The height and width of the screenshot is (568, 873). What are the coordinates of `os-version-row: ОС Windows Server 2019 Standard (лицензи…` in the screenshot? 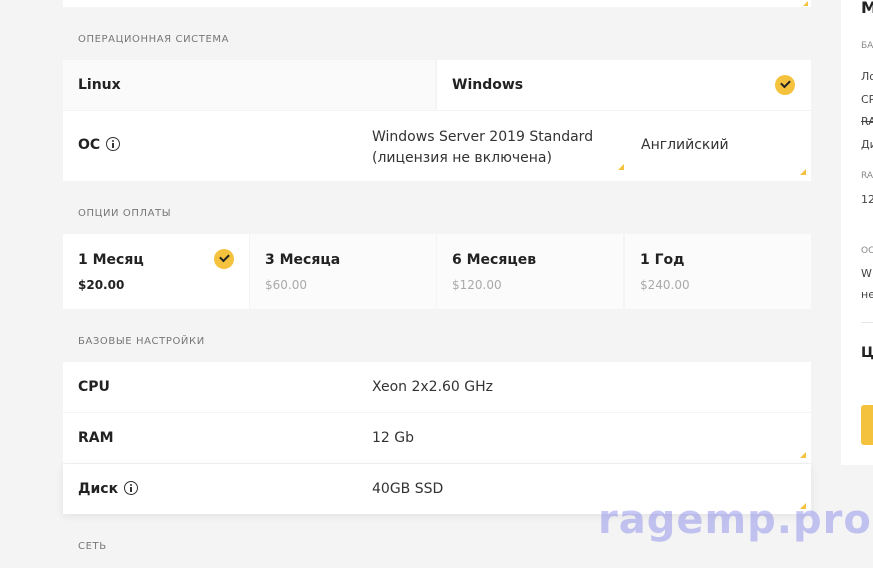 It's located at (437, 146).